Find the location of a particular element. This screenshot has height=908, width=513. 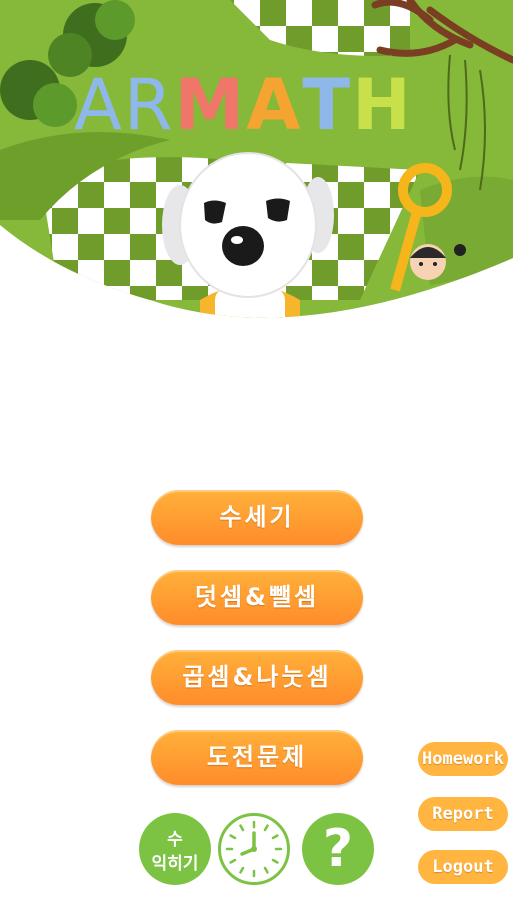

add-subtract-button: 덧셈&뺄셈 is located at coordinates (257, 597).